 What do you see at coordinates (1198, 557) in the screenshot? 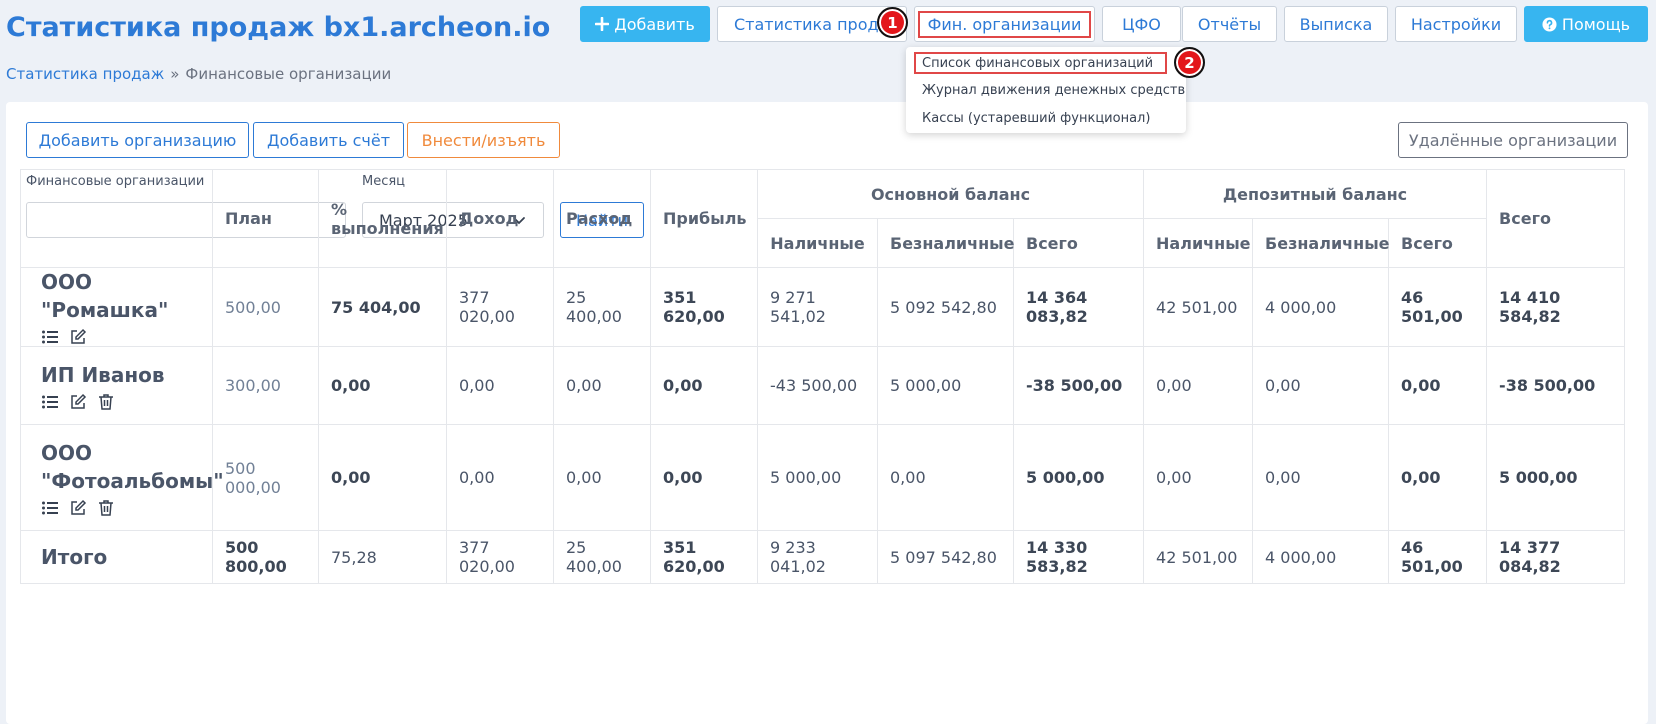
I see `total-dep-cash: 42 501,00` at bounding box center [1198, 557].